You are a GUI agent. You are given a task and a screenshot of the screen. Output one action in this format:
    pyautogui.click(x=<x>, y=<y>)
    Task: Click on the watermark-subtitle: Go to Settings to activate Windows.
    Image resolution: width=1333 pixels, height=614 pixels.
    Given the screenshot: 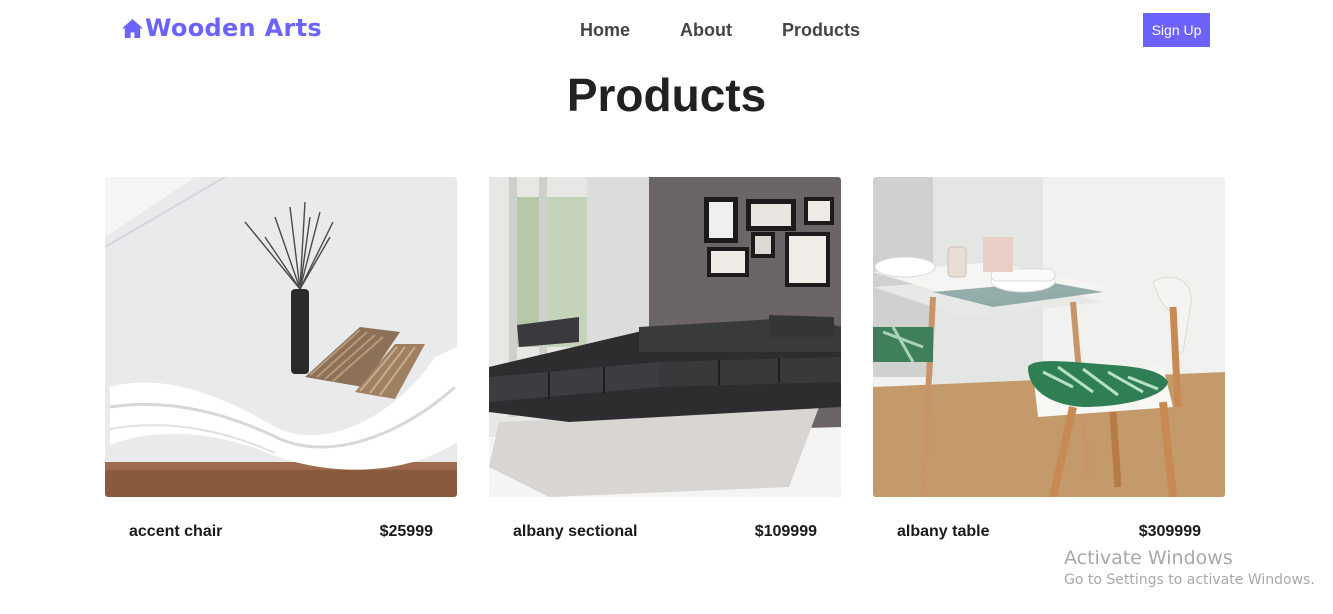 What is the action you would take?
    pyautogui.click(x=1189, y=580)
    